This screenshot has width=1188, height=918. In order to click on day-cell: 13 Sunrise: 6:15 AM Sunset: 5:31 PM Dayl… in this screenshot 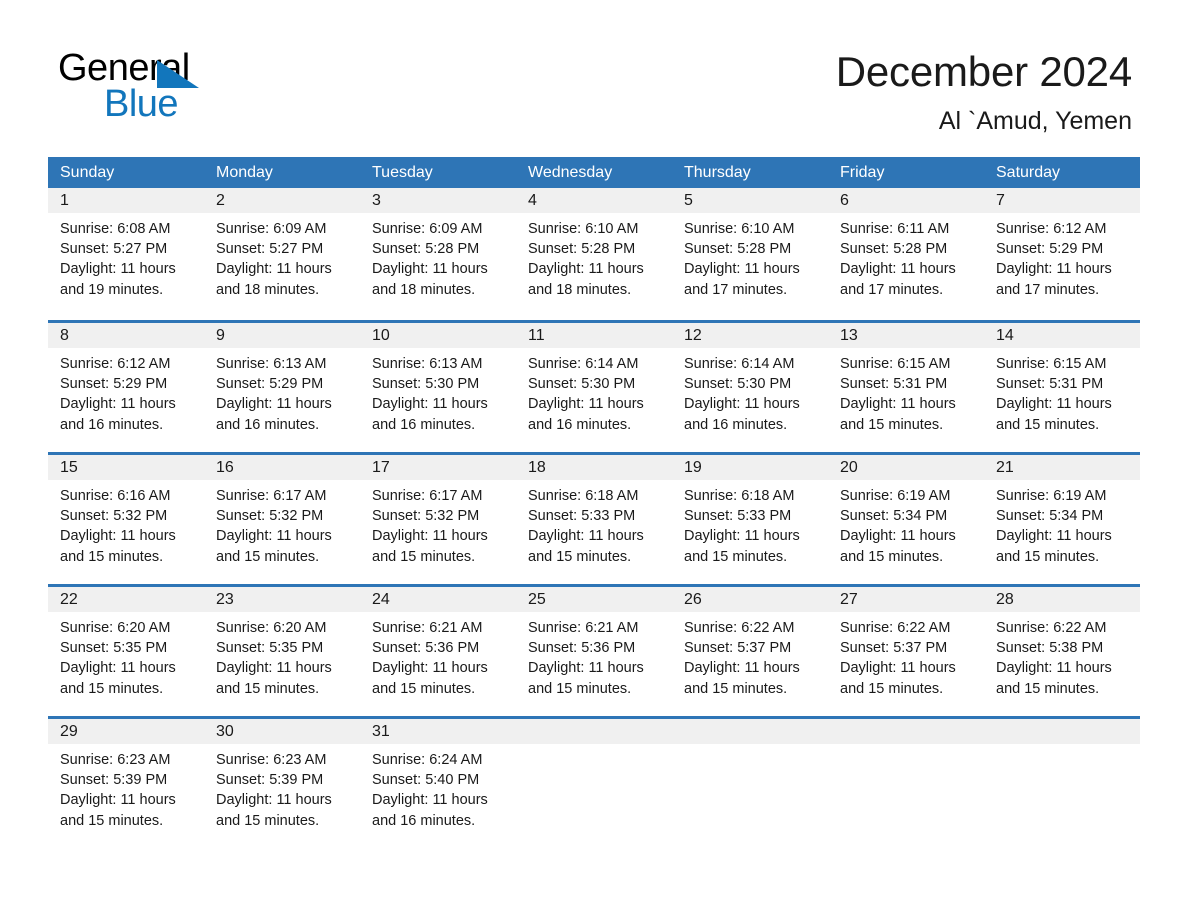, I will do `click(906, 387)`.